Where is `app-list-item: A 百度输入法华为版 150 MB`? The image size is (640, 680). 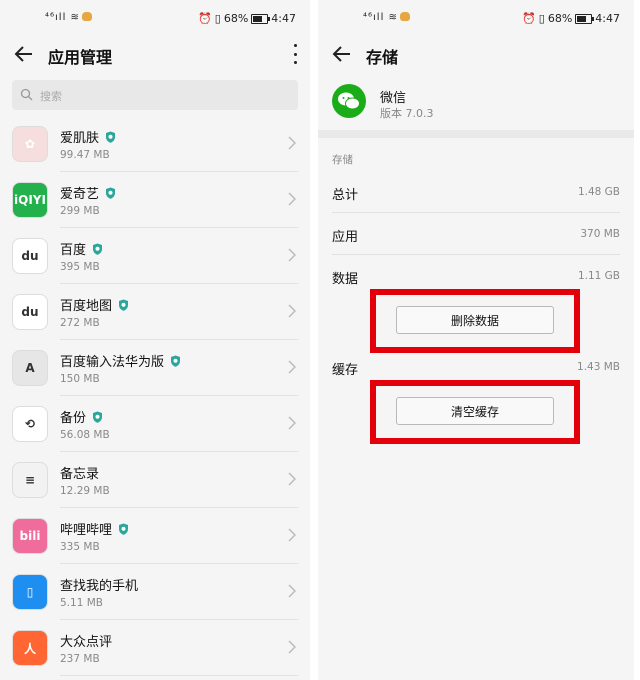
app-list-item: A 百度输入法华为版 150 MB is located at coordinates (155, 368).